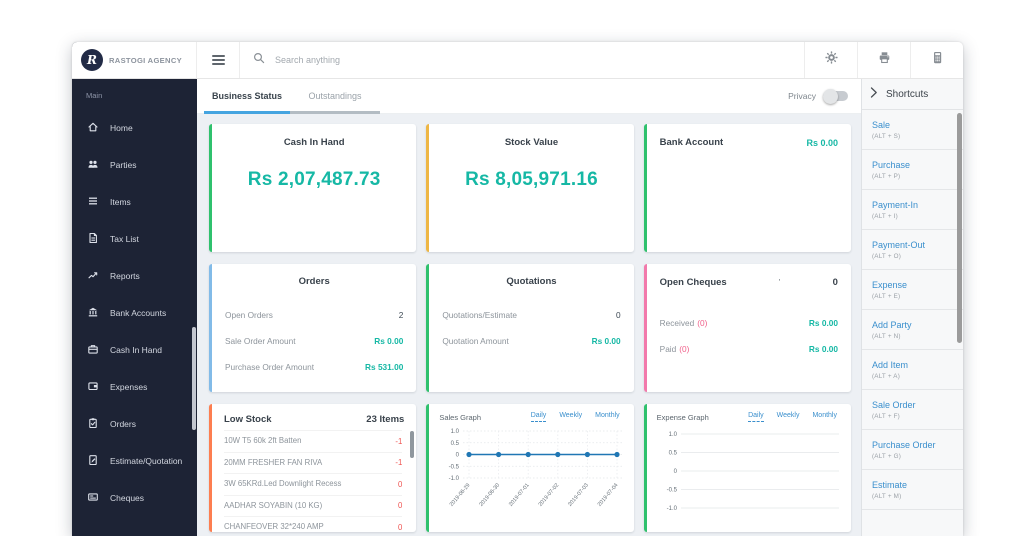  What do you see at coordinates (607, 417) in the screenshot?
I see `sales-graph-tab-monthly: Monthly` at bounding box center [607, 417].